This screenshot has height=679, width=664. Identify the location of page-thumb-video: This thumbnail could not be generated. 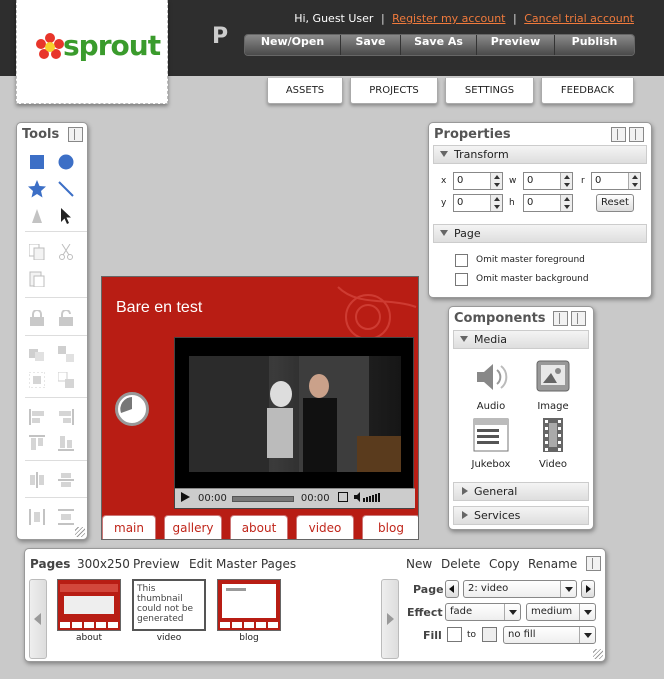
(169, 605).